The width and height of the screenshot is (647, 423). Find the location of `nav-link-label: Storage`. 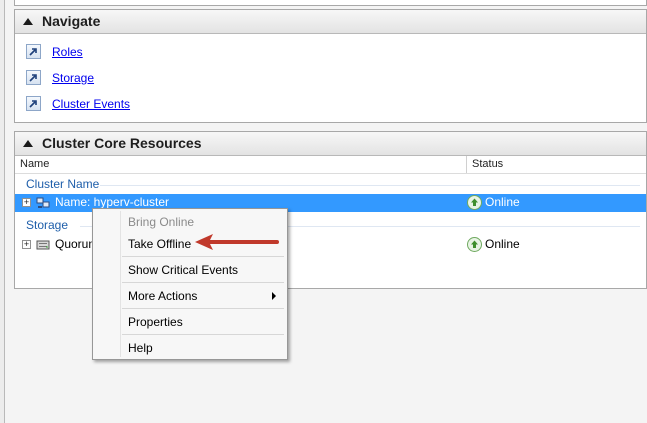

nav-link-label: Storage is located at coordinates (73, 78).